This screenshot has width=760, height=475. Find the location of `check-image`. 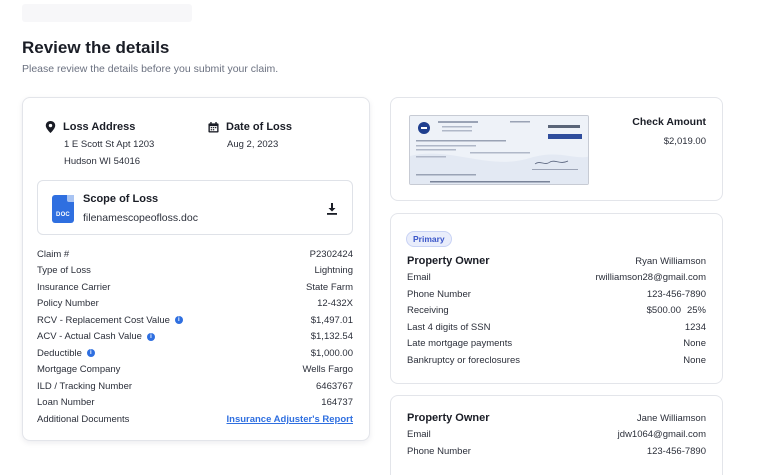

check-image is located at coordinates (499, 150).